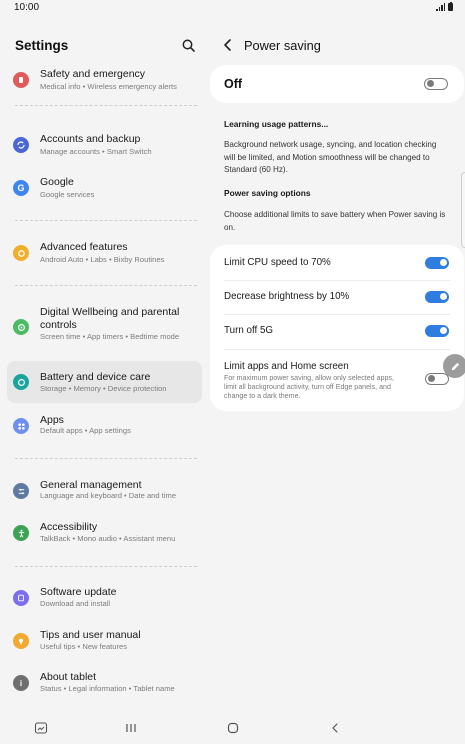 This screenshot has height=744, width=465. Describe the element at coordinates (286, 366) in the screenshot. I see `option-label: Limit apps and Home screen` at that location.